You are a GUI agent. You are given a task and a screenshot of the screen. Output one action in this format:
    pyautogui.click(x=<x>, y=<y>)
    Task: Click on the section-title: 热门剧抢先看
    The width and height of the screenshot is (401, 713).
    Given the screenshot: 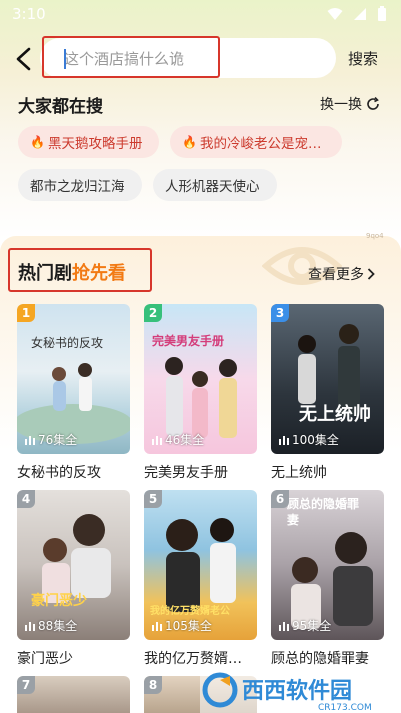 What is the action you would take?
    pyautogui.click(x=80, y=270)
    